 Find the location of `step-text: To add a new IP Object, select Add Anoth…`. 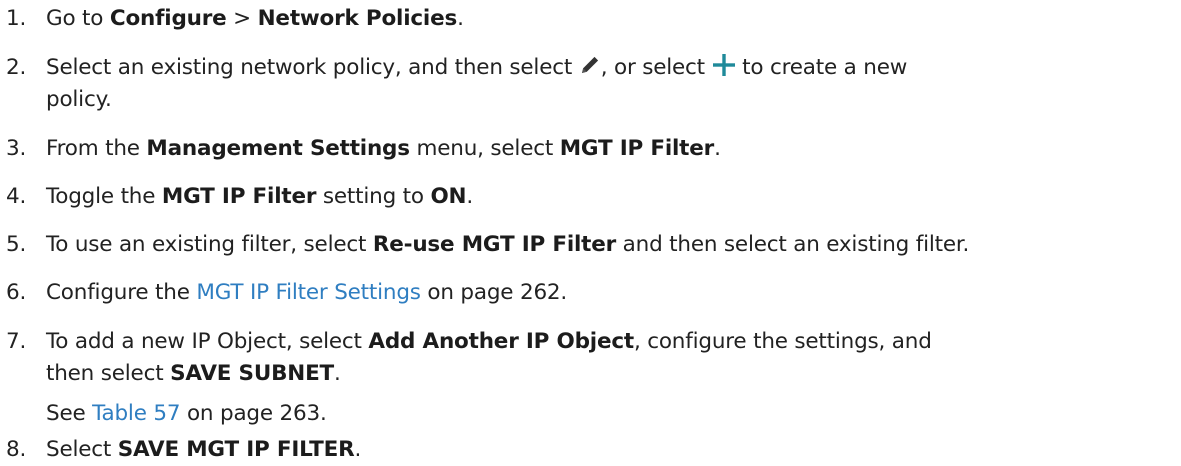

step-text: To add a new IP Object, select Add Anoth… is located at coordinates (489, 341).